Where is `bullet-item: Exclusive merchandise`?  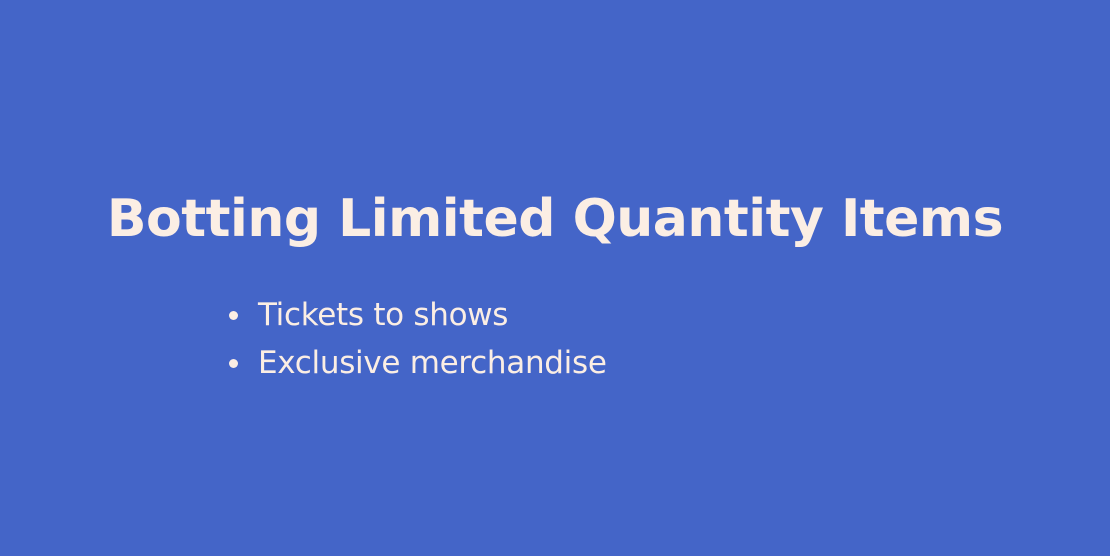
bullet-item: Exclusive merchandise is located at coordinates (416, 363).